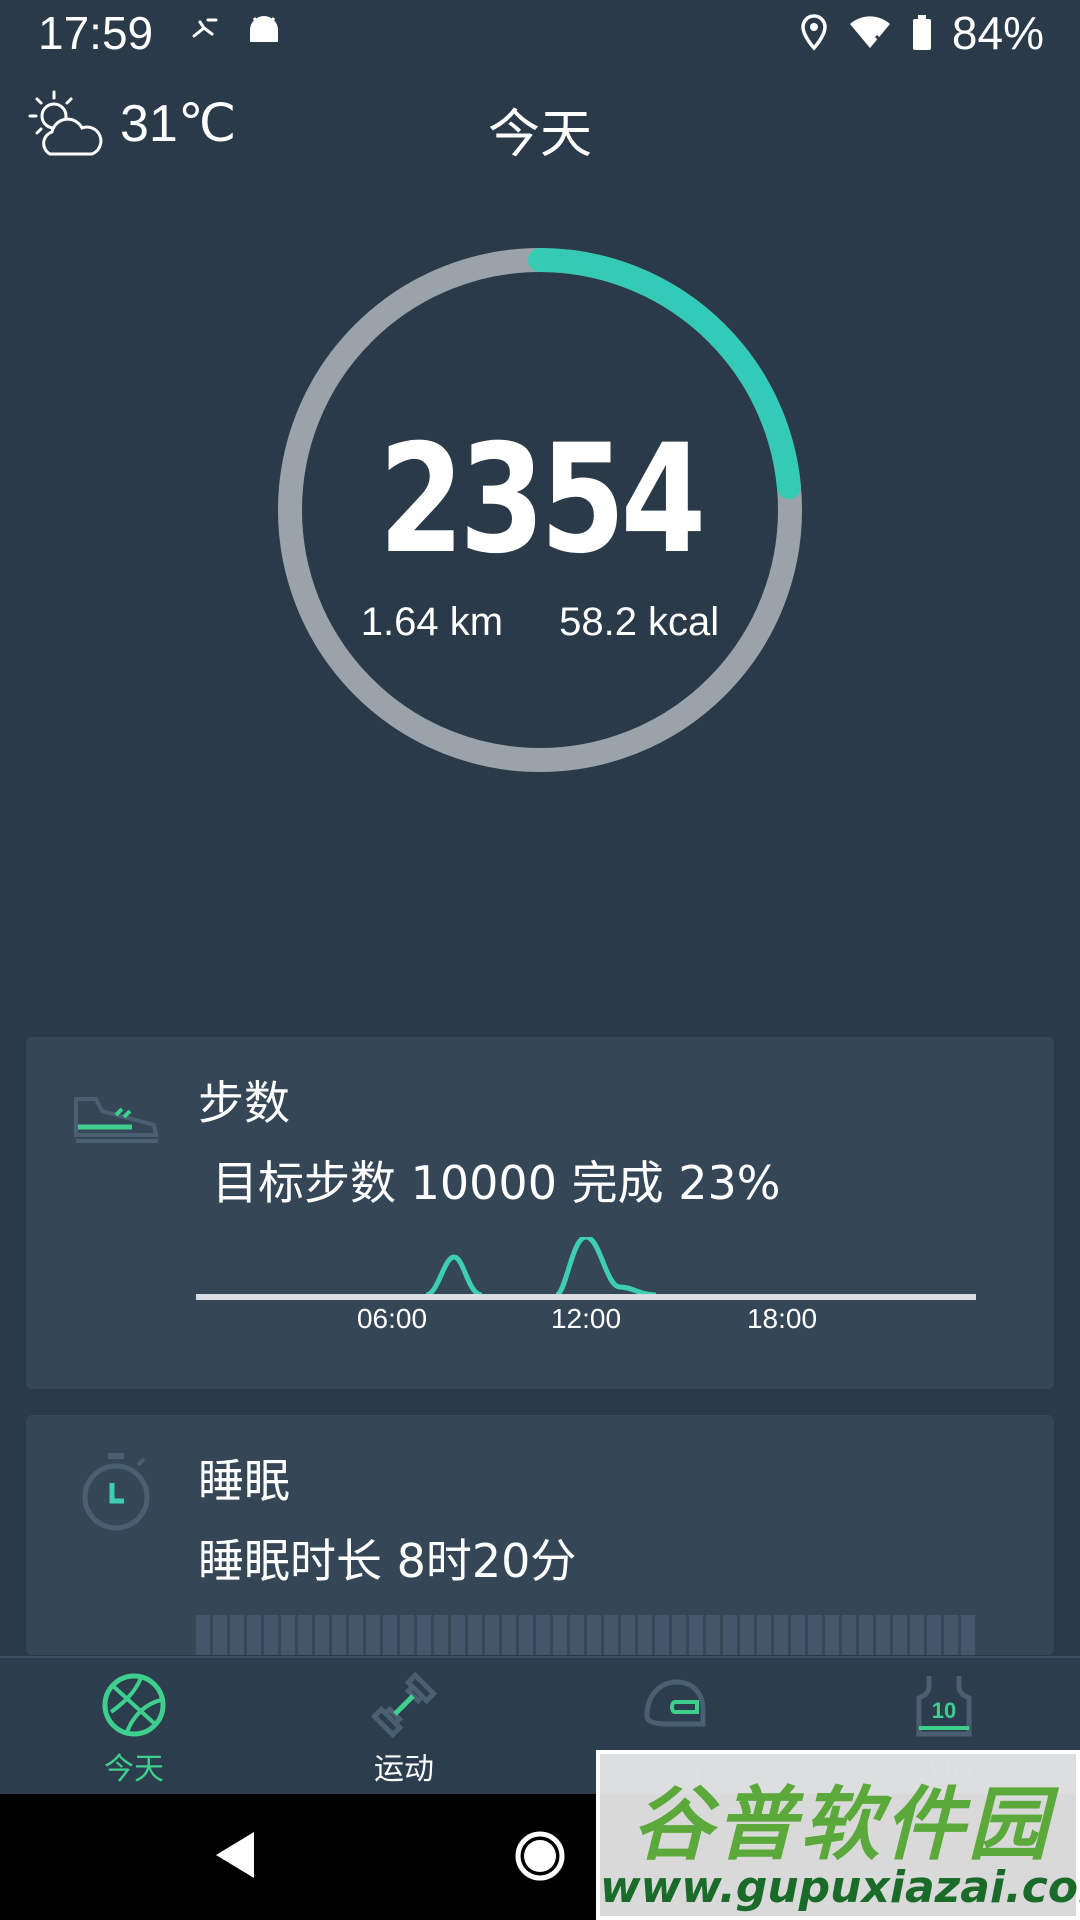 Image resolution: width=1080 pixels, height=1920 pixels. What do you see at coordinates (404, 1705) in the screenshot?
I see `dumbbell-icon` at bounding box center [404, 1705].